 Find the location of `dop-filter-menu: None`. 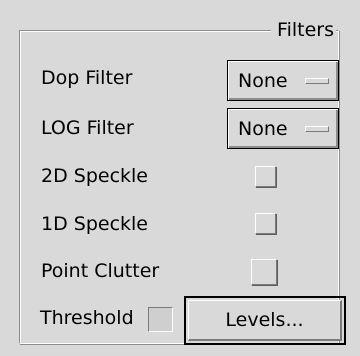

dop-filter-menu: None is located at coordinates (283, 80).